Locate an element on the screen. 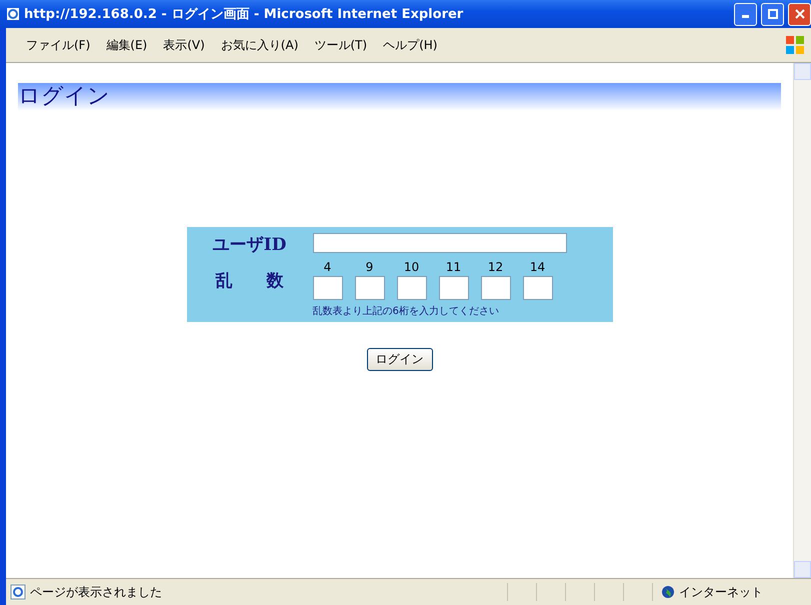 Image resolution: width=811 pixels, height=605 pixels. maximize-icon is located at coordinates (773, 14).